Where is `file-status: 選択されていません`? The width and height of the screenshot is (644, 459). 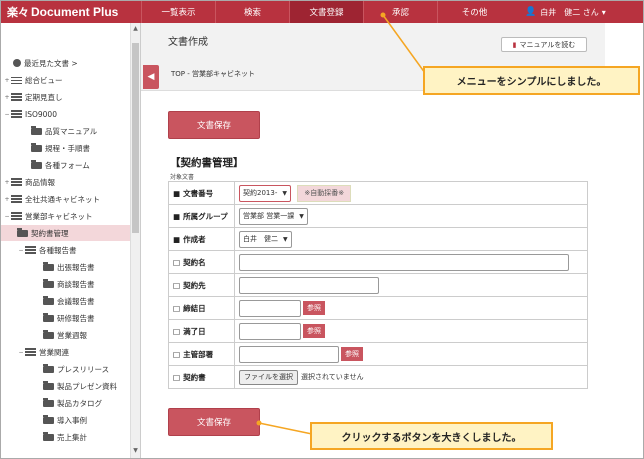 file-status: 選択されていません is located at coordinates (332, 377).